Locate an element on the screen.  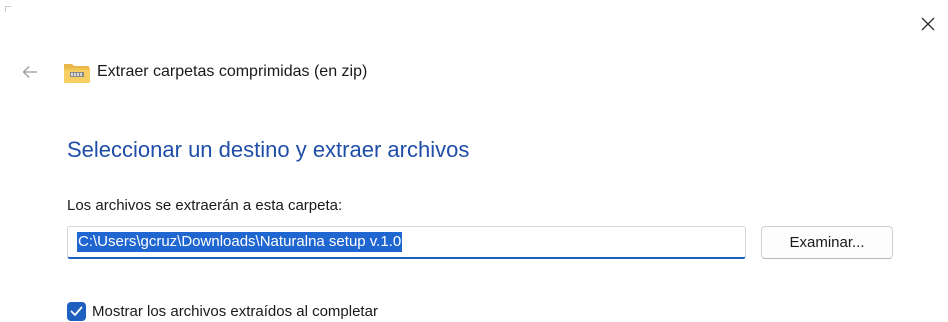
checkmark-icon is located at coordinates (76, 311).